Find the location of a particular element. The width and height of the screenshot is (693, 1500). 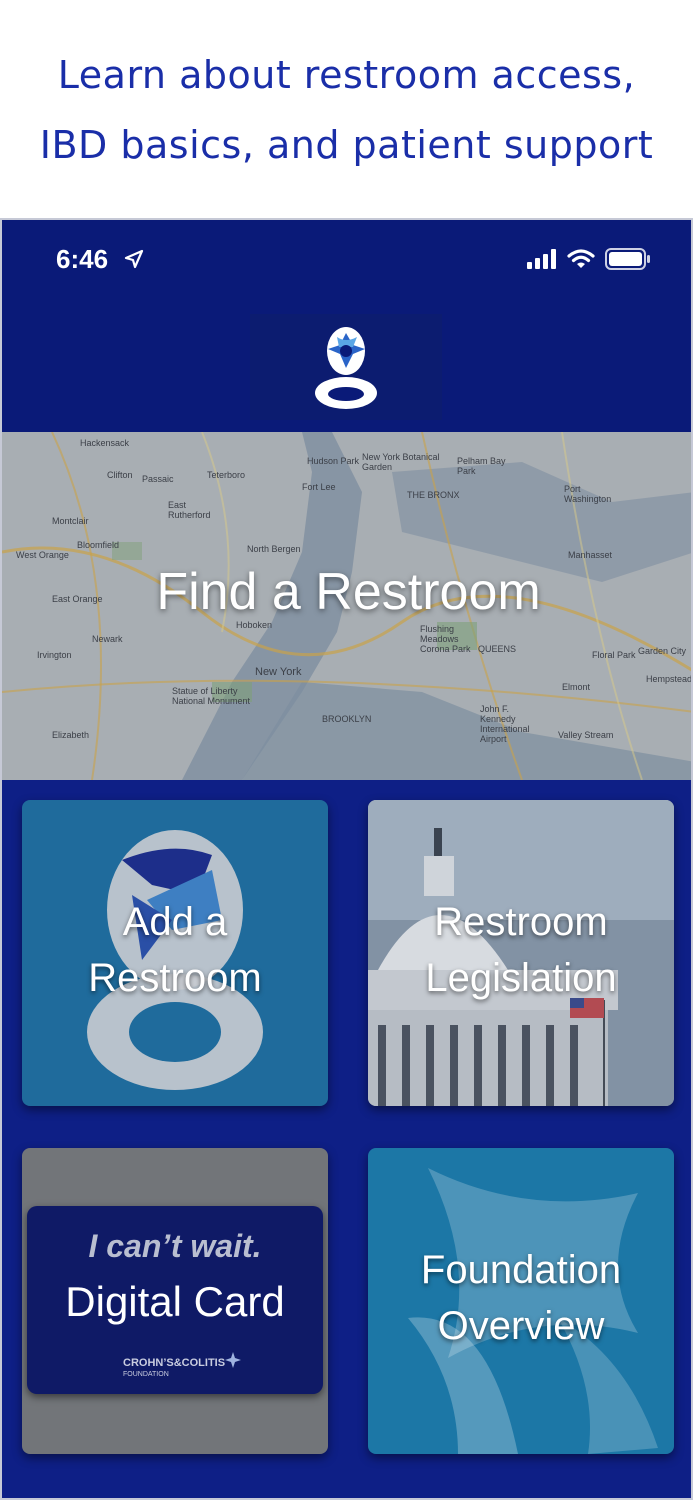

map-label: North Bergen is located at coordinates (274, 549).